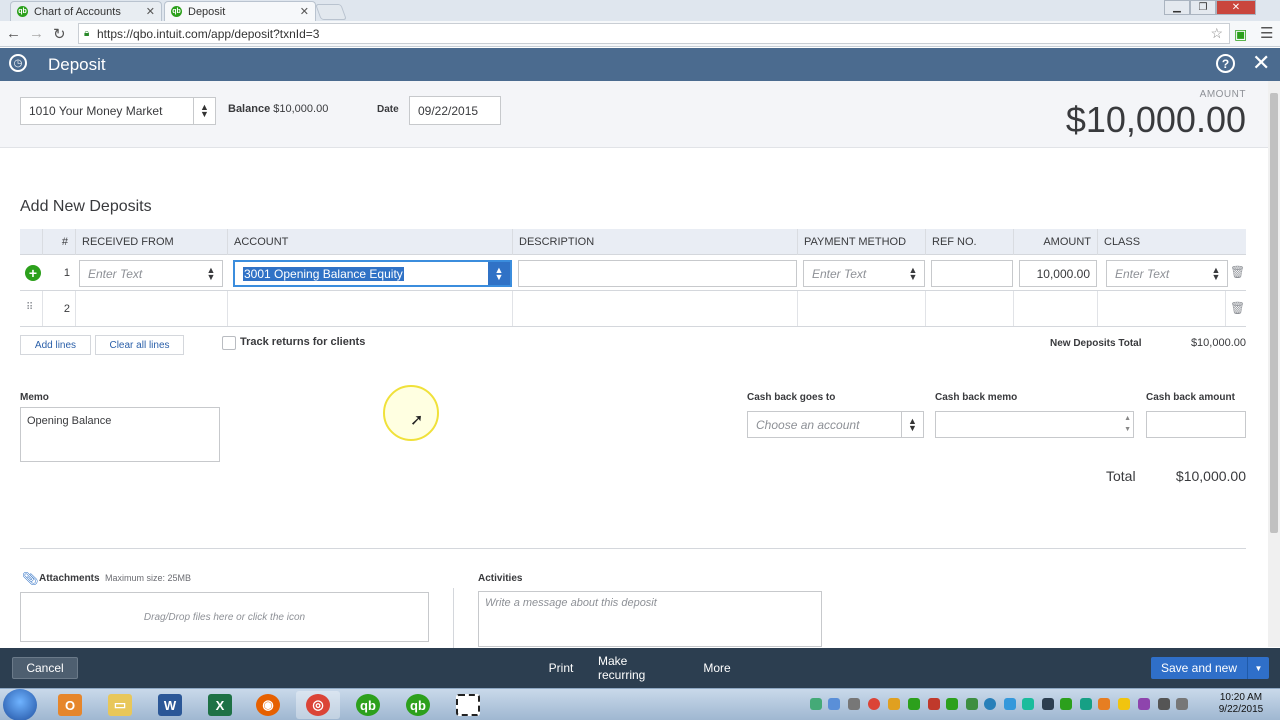 This screenshot has width=1280, height=720. What do you see at coordinates (120, 434) in the screenshot?
I see `memo-textarea: Opening Balance` at bounding box center [120, 434].